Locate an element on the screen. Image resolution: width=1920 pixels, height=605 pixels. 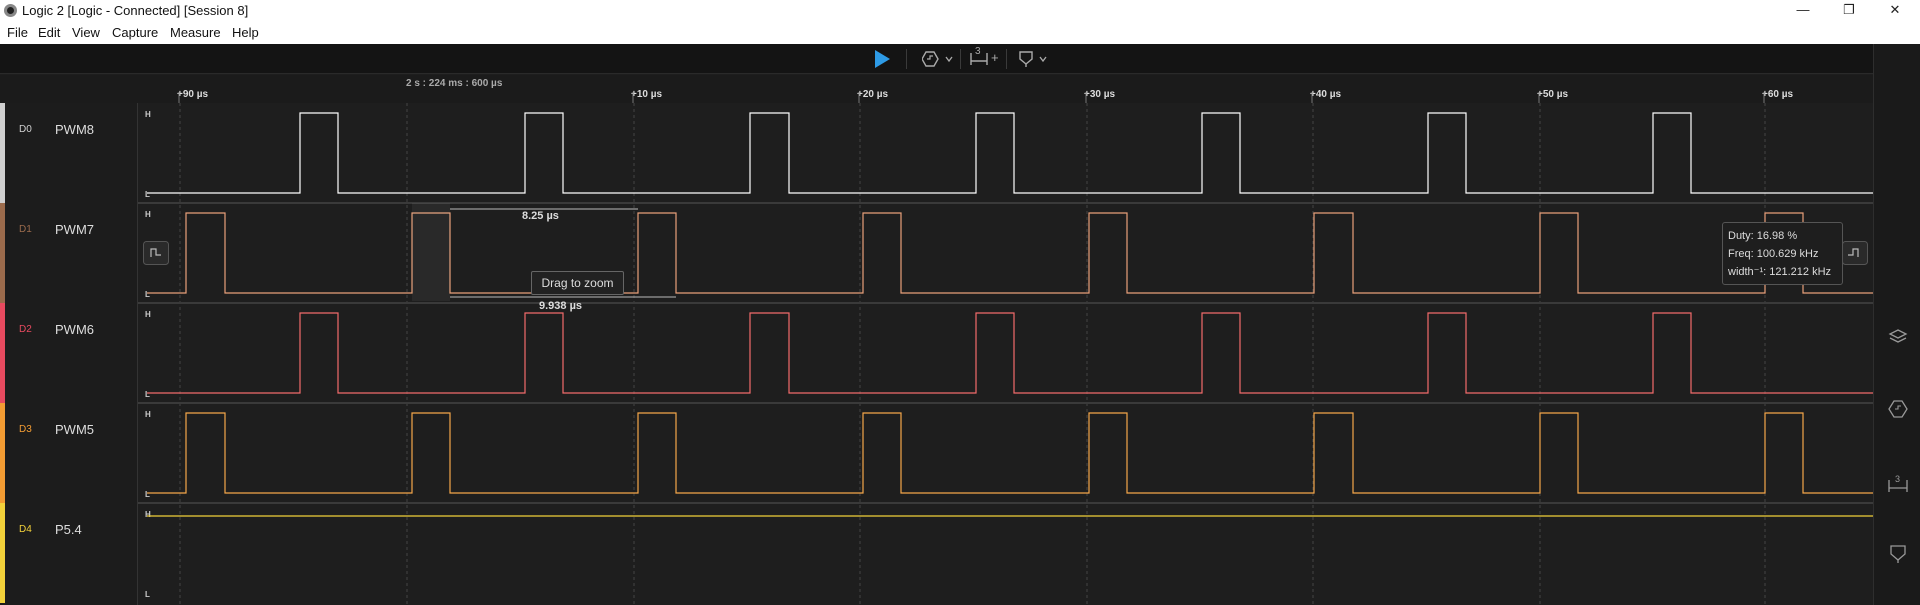
markers-icon is located at coordinates (1898, 554).